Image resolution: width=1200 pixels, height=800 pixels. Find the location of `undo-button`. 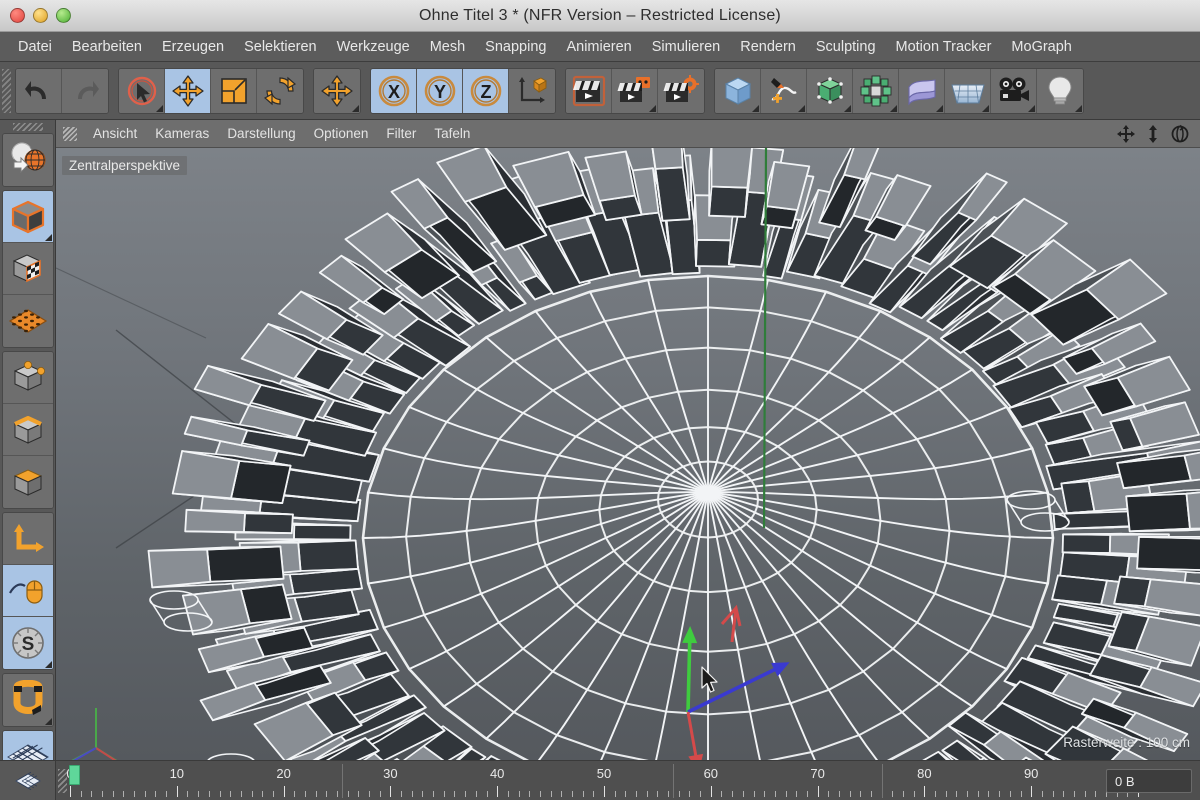

undo-button is located at coordinates (39, 90).